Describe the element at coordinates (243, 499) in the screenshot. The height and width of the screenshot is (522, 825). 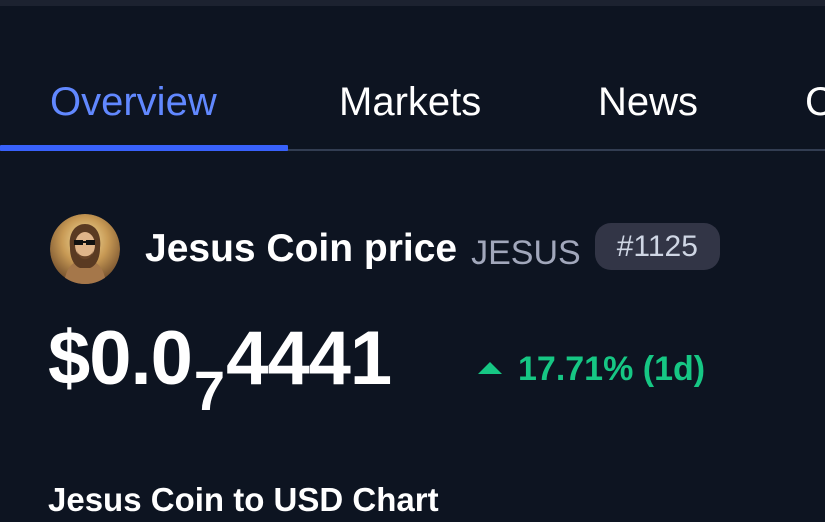
I see `chart-heading: Jesus Coin to USD Chart` at that location.